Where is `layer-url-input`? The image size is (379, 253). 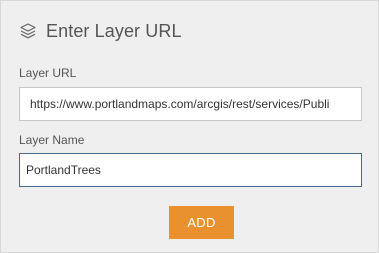 layer-url-input is located at coordinates (190, 104).